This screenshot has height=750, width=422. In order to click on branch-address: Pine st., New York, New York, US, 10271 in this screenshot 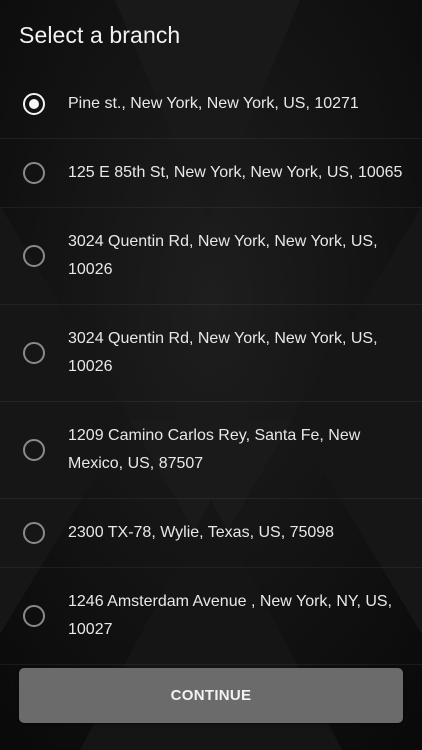, I will do `click(213, 103)`.